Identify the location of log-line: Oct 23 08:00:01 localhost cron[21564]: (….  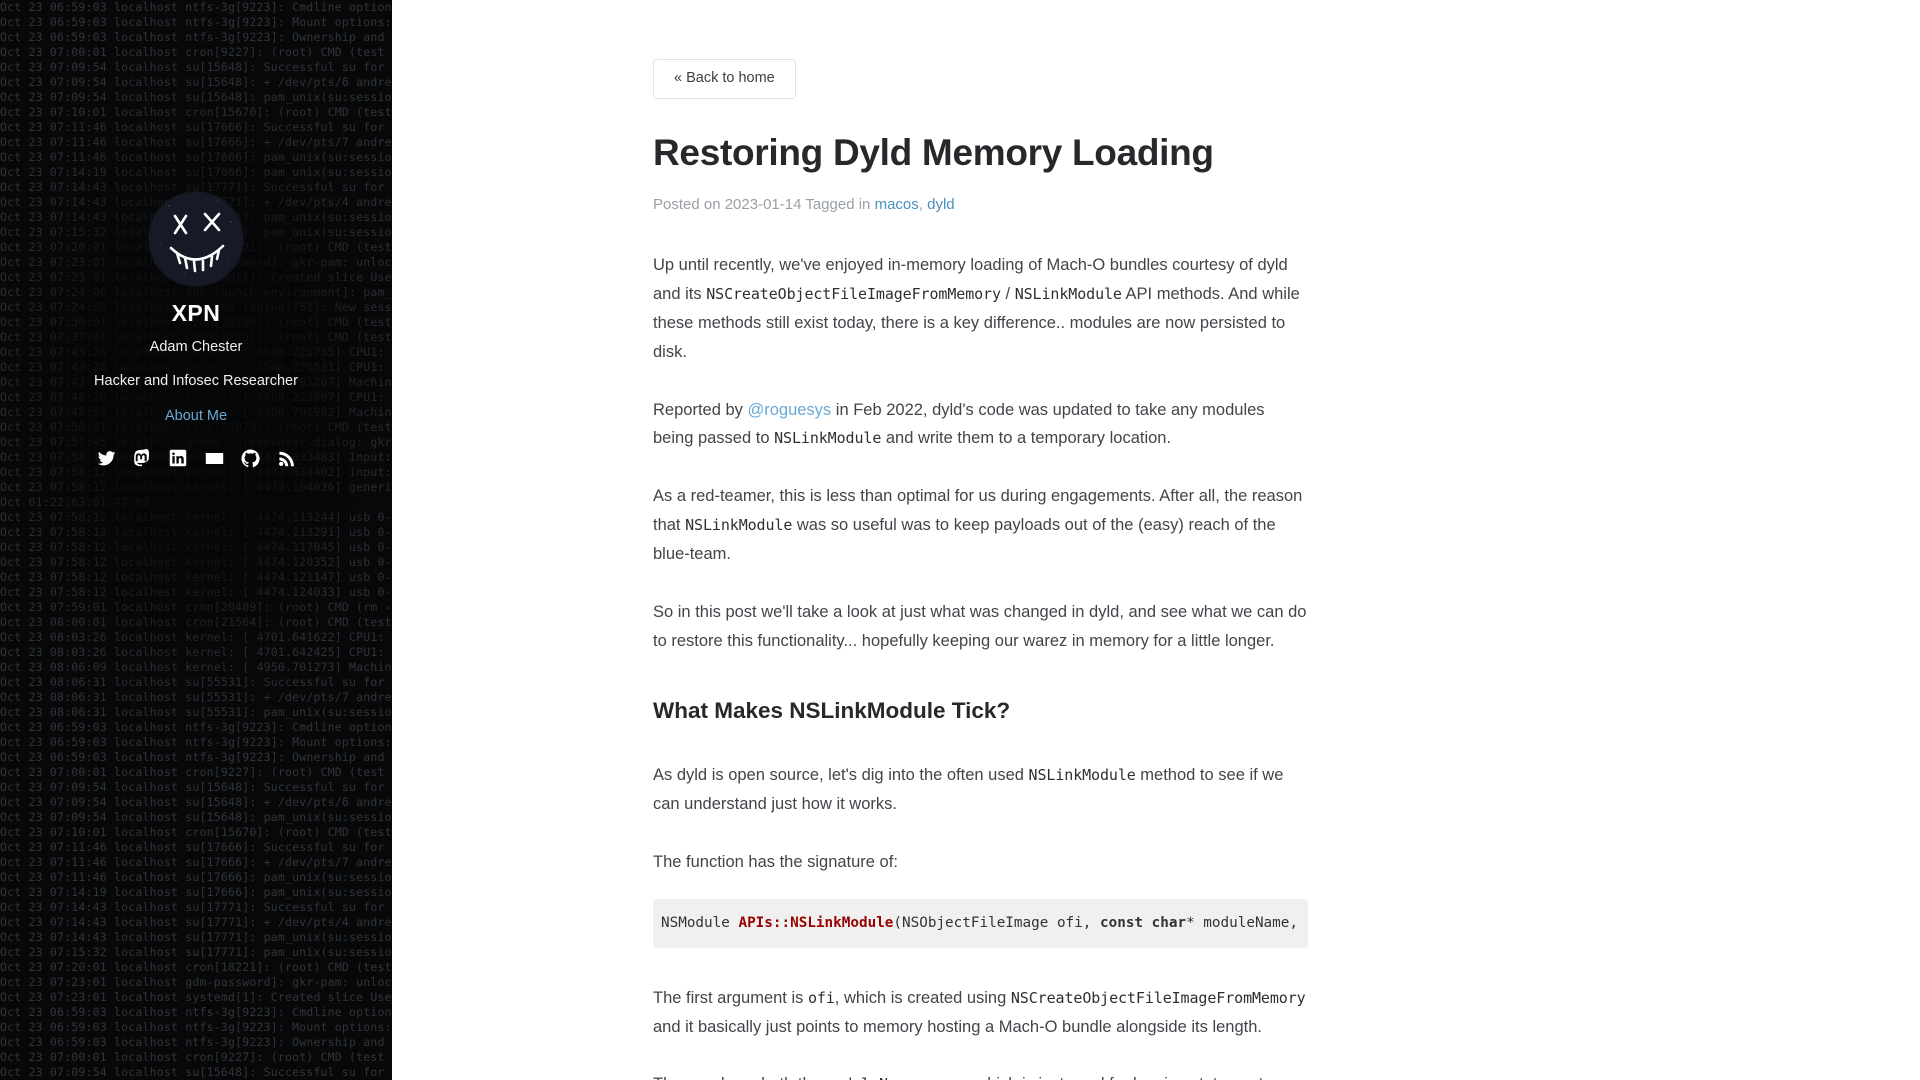
(196, 622).